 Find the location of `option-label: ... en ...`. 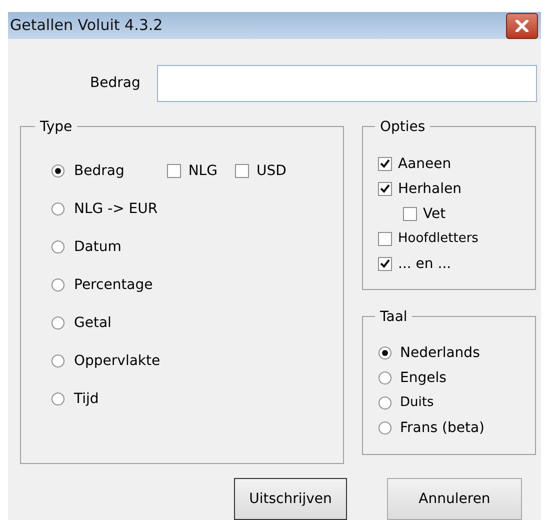

option-label: ... en ... is located at coordinates (425, 263).